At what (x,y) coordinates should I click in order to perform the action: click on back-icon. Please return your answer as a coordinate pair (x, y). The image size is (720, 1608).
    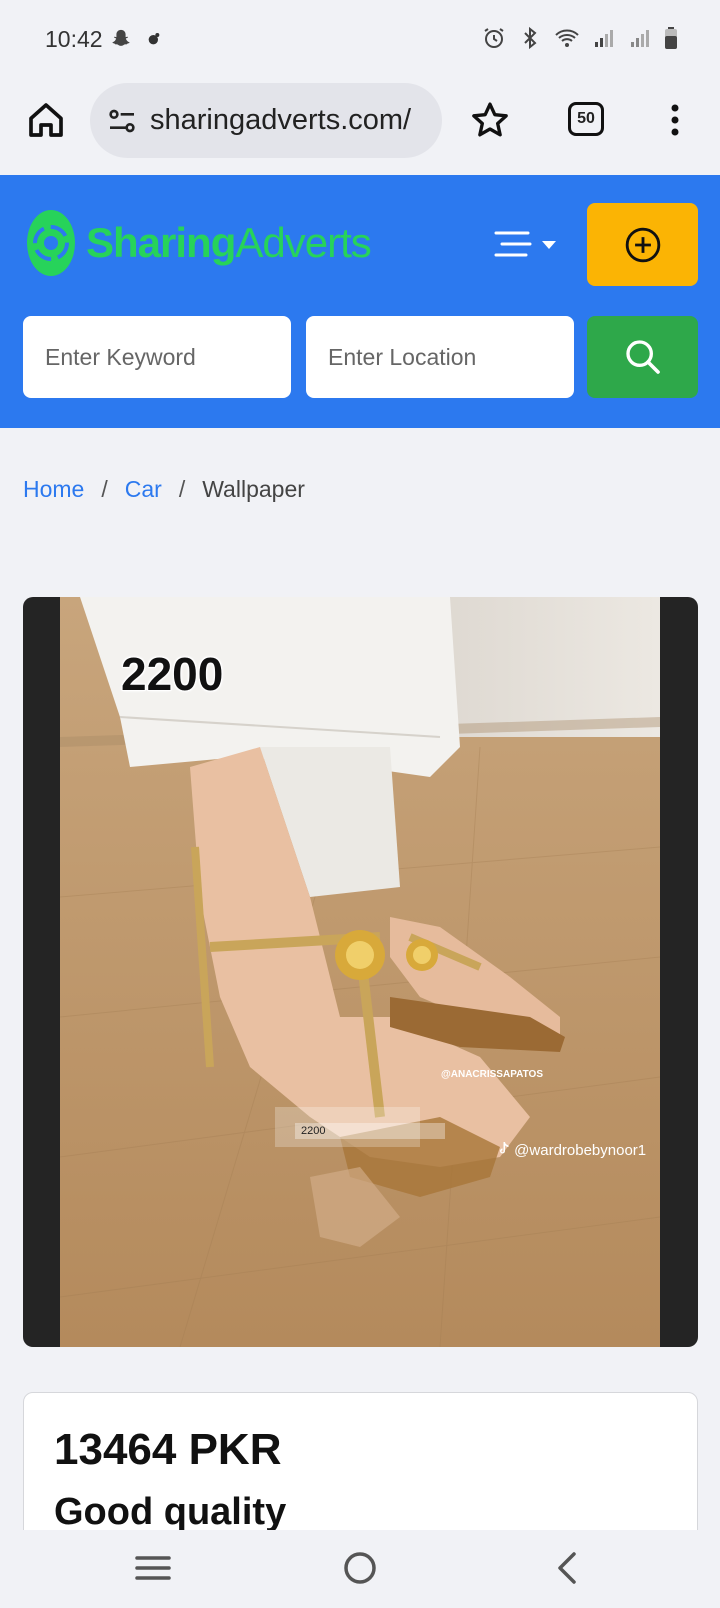
    Looking at the image, I should click on (568, 1568).